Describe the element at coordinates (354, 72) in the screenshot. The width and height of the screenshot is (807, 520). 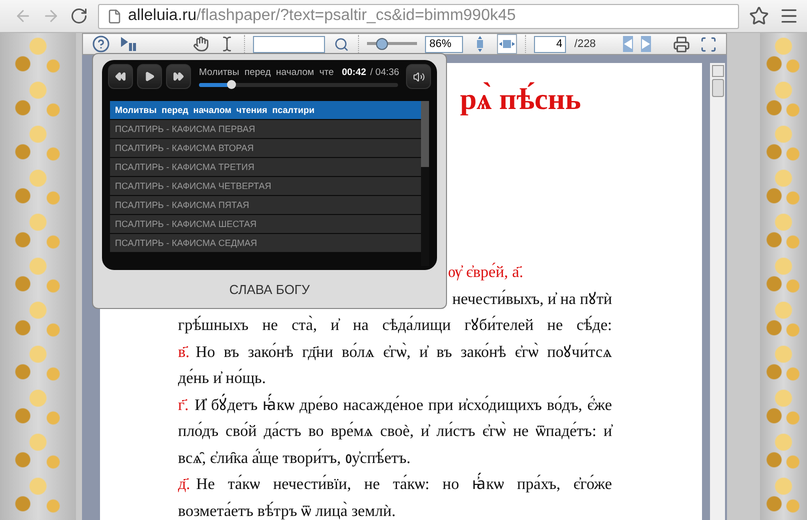
I see `elapsed-time: 00:42` at that location.